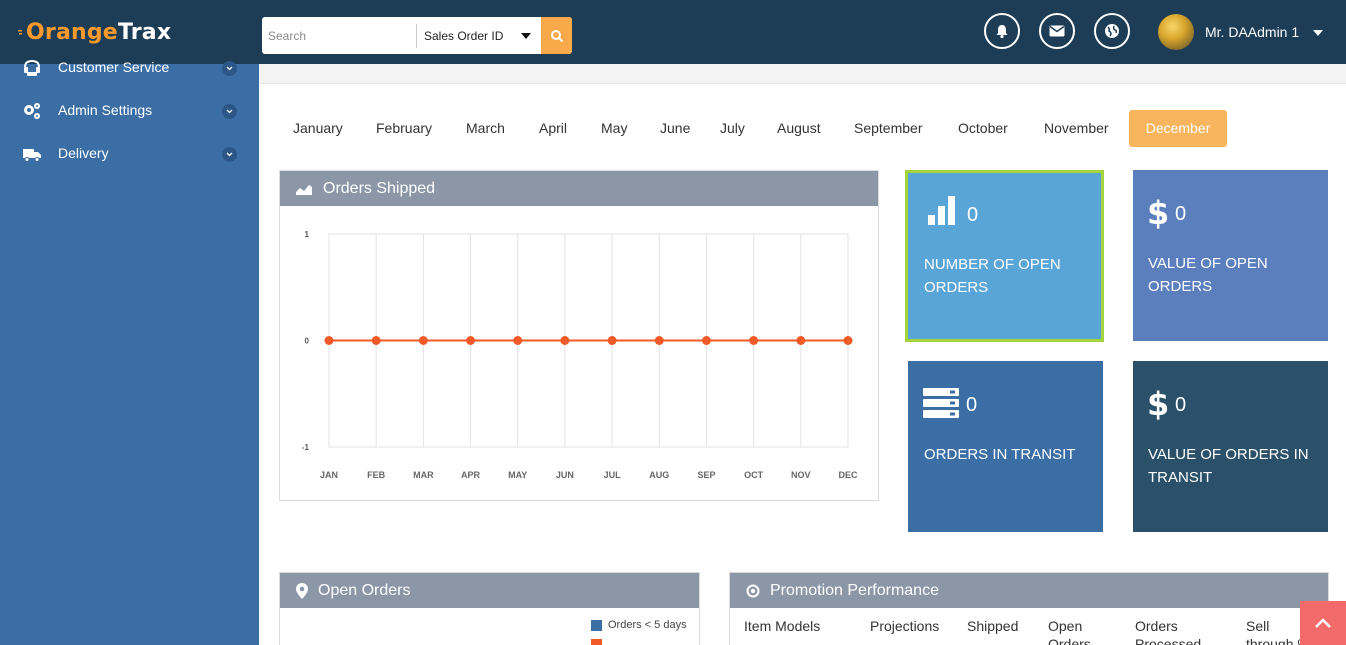 The image size is (1346, 645). Describe the element at coordinates (639, 625) in the screenshot. I see `open-orders-legend-item: Orders < 5 days` at that location.